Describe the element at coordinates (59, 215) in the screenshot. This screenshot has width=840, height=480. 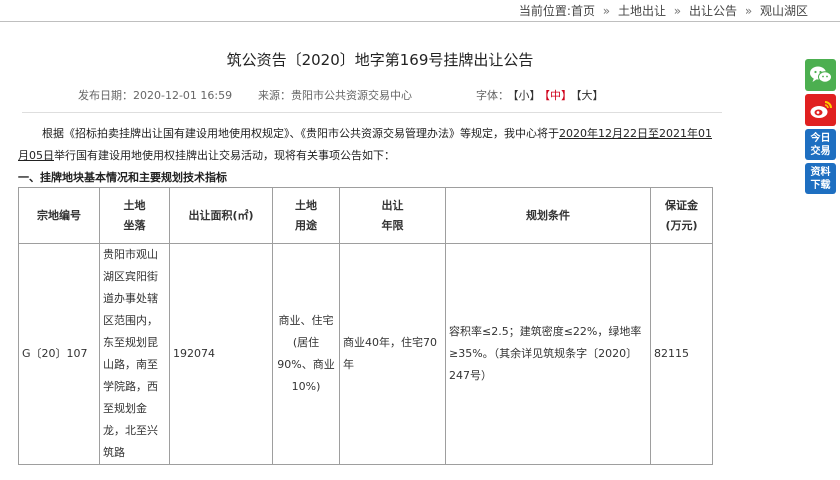
I see `header-plot-id: 宗地编号` at that location.